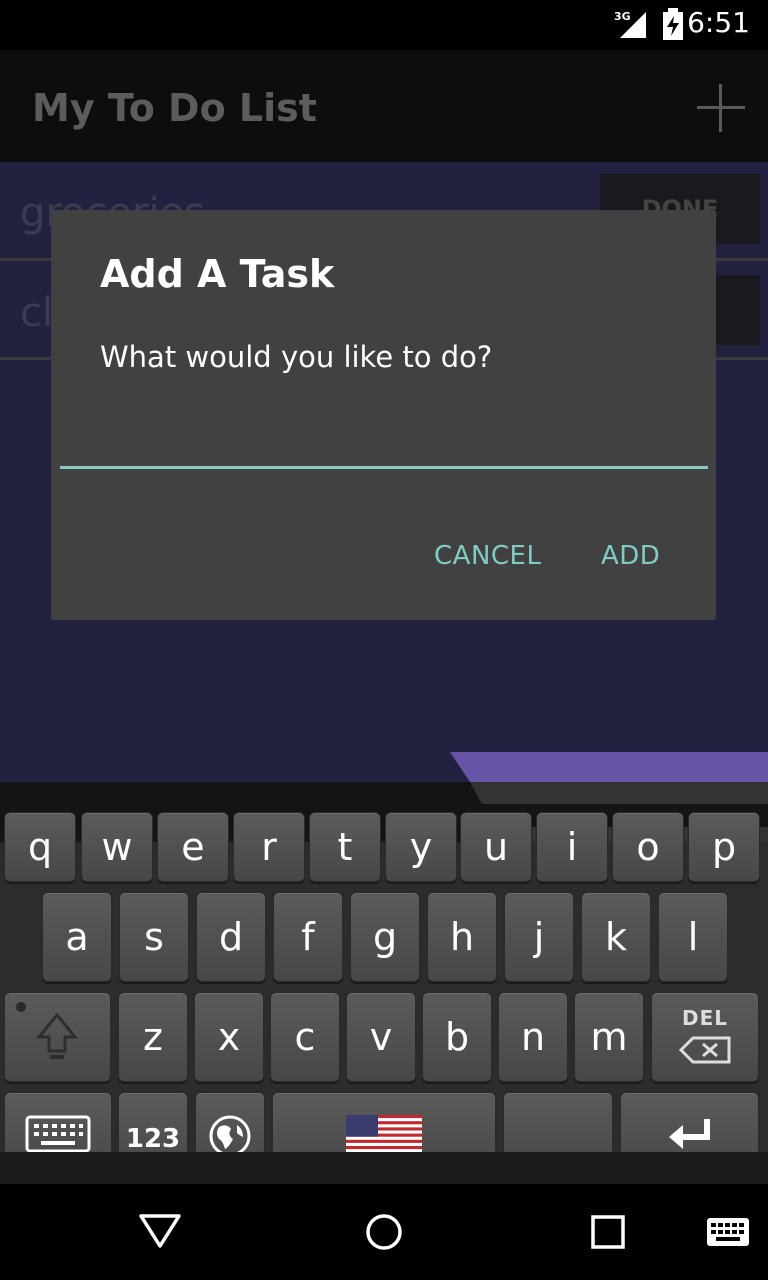 The height and width of the screenshot is (1280, 768). I want to click on key-g: g, so click(385, 937).